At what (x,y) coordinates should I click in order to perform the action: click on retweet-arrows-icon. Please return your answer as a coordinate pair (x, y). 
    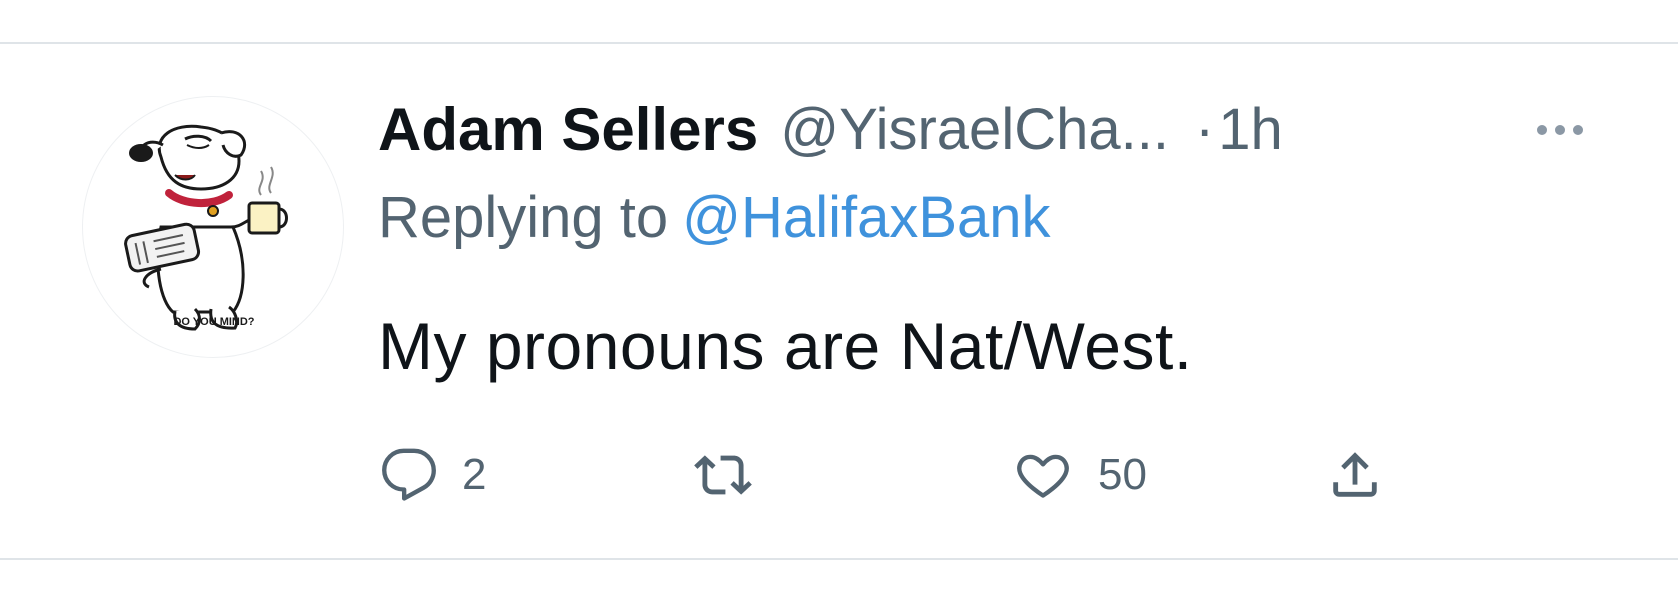
    Looking at the image, I should click on (723, 475).